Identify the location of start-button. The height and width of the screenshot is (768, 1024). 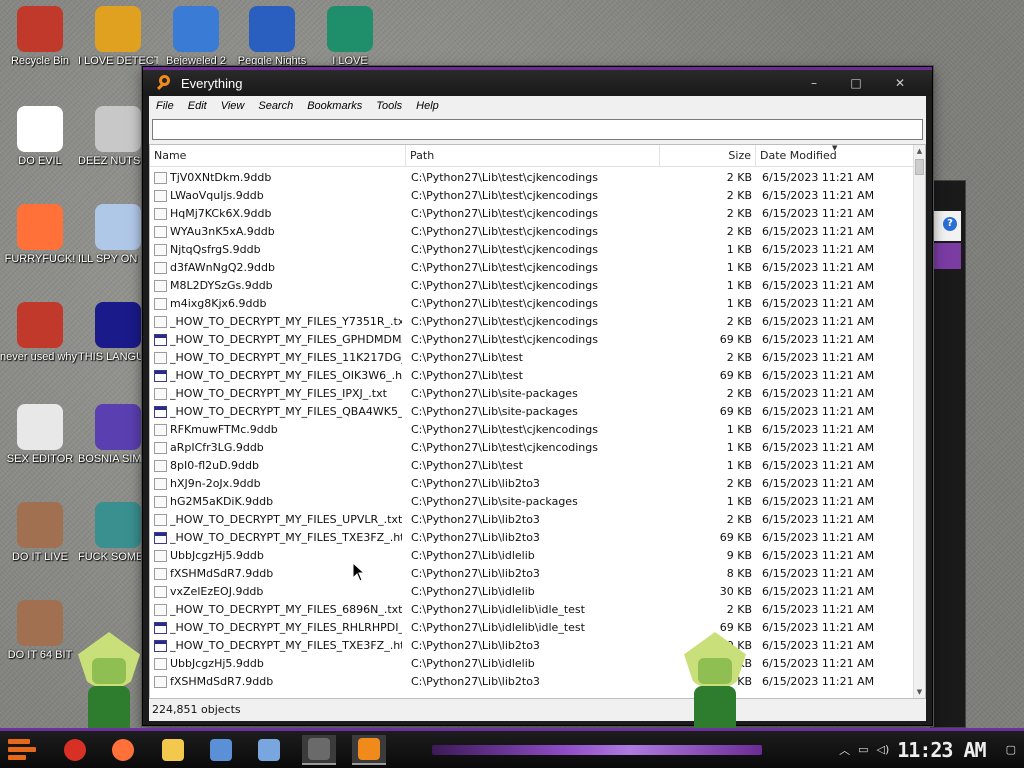
(23, 750).